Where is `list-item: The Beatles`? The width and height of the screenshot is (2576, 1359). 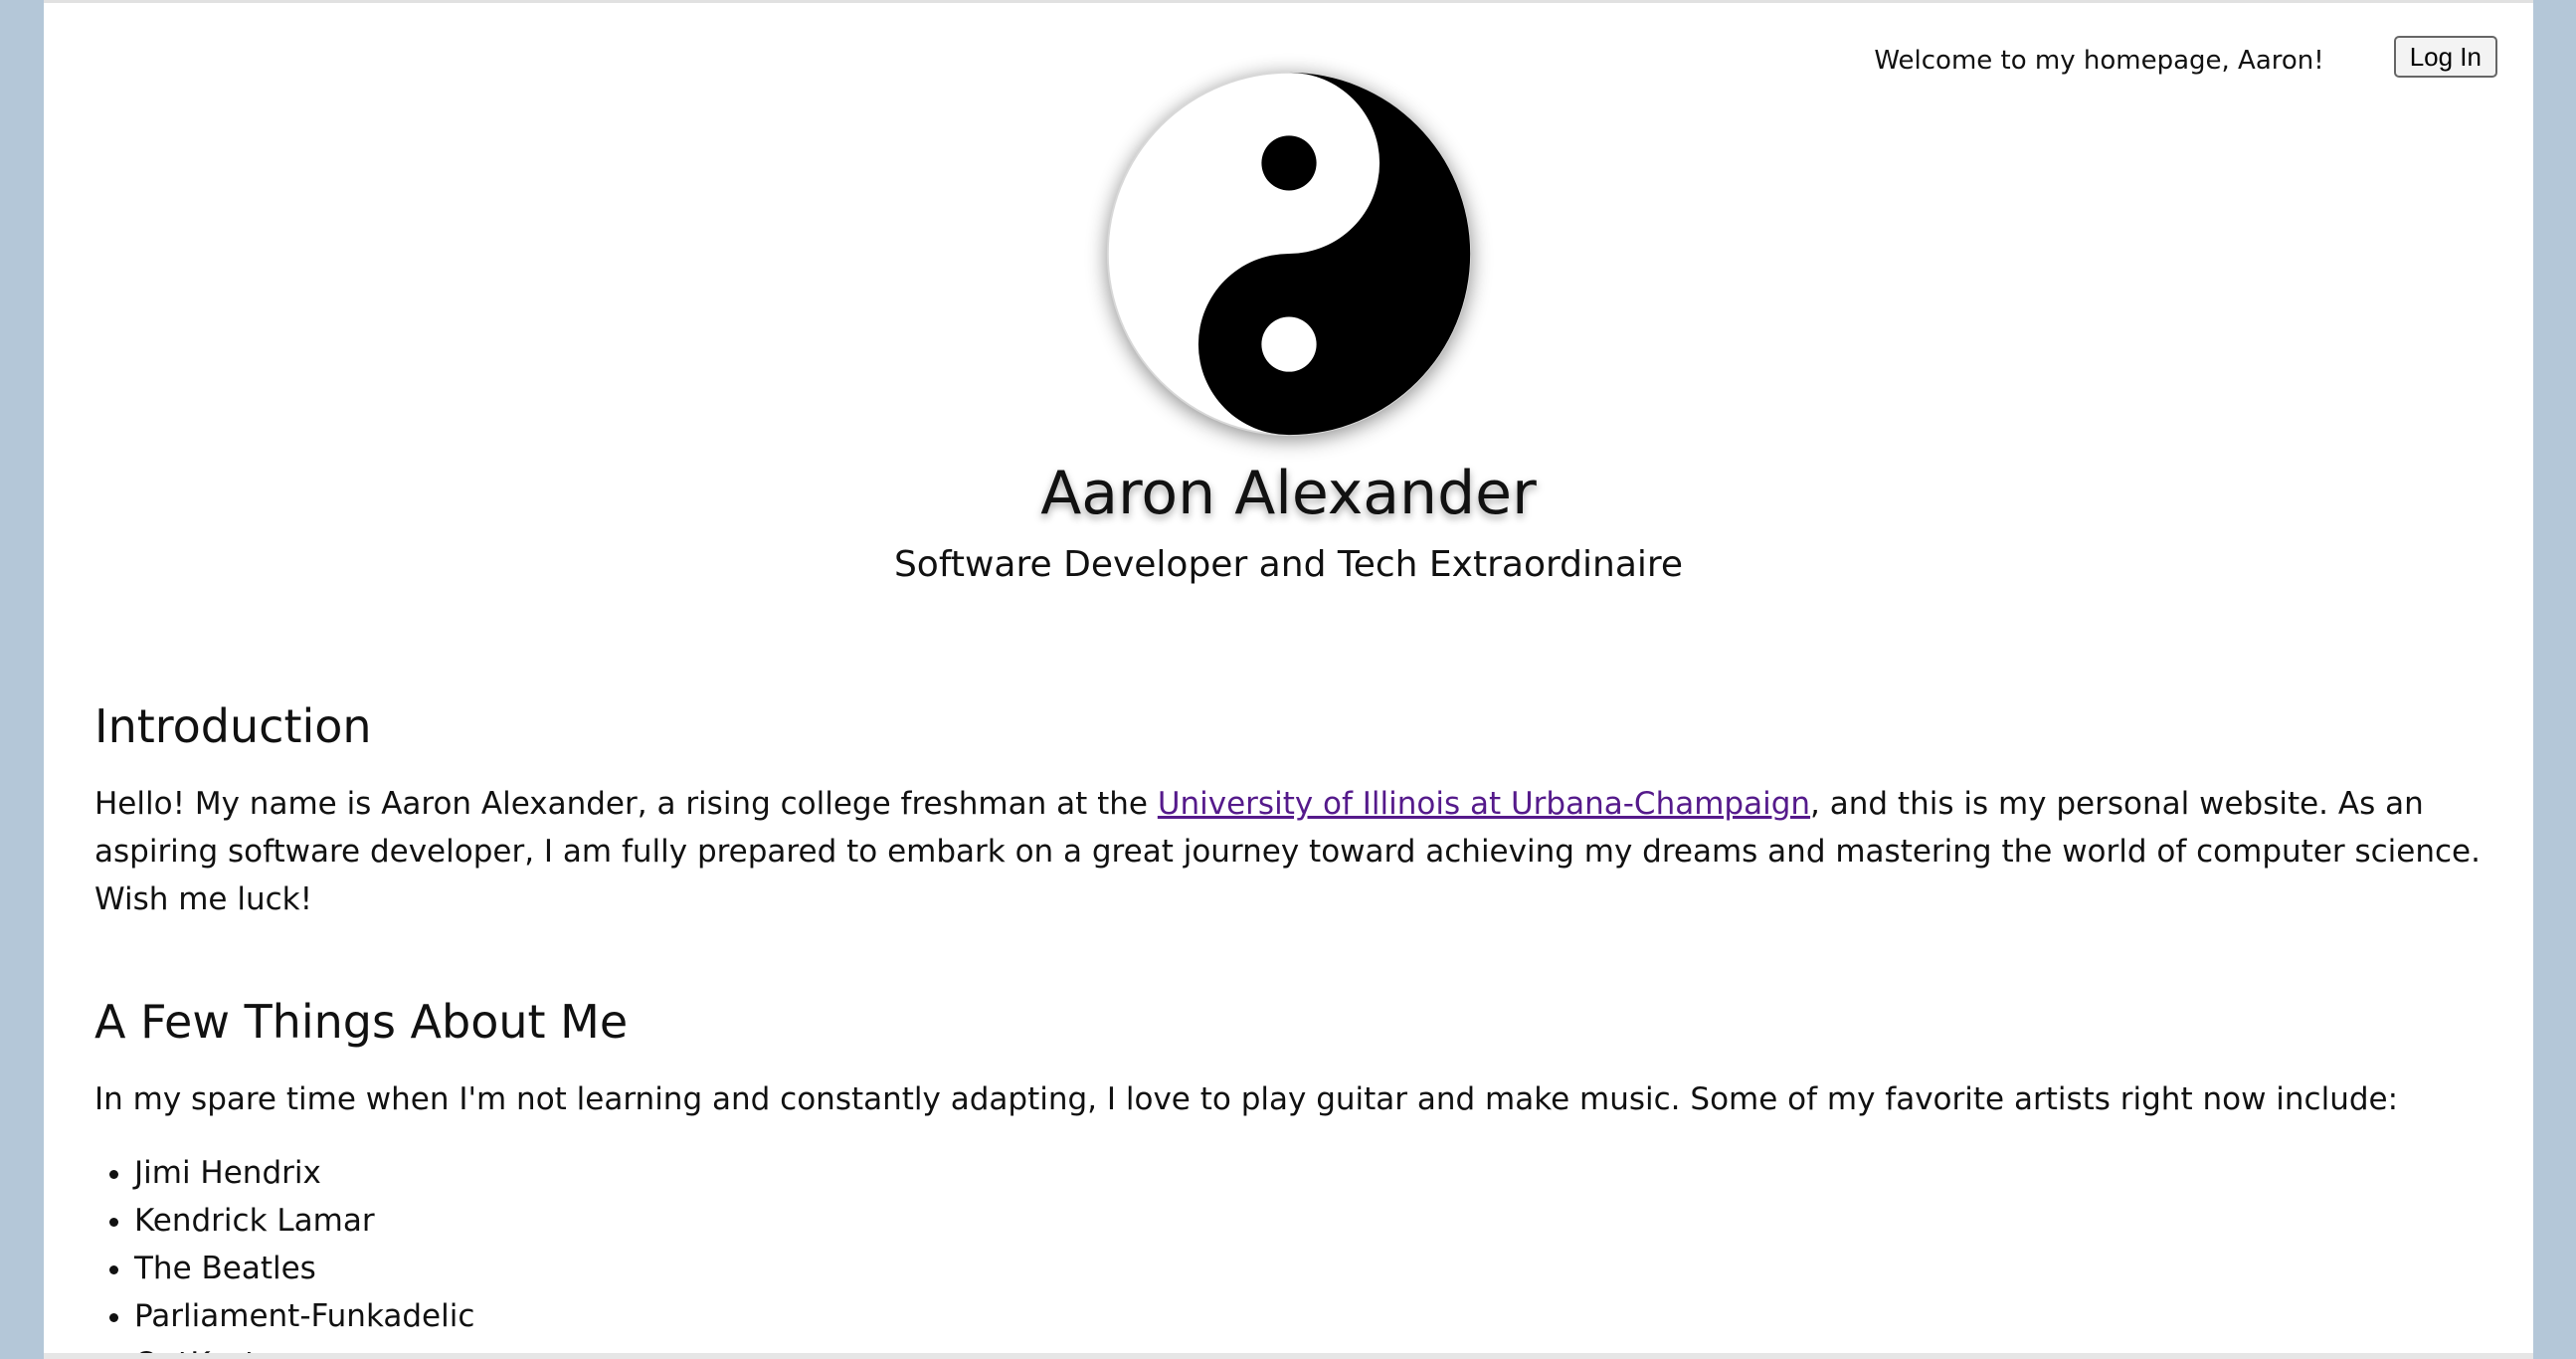
list-item: The Beatles is located at coordinates (1308, 1268).